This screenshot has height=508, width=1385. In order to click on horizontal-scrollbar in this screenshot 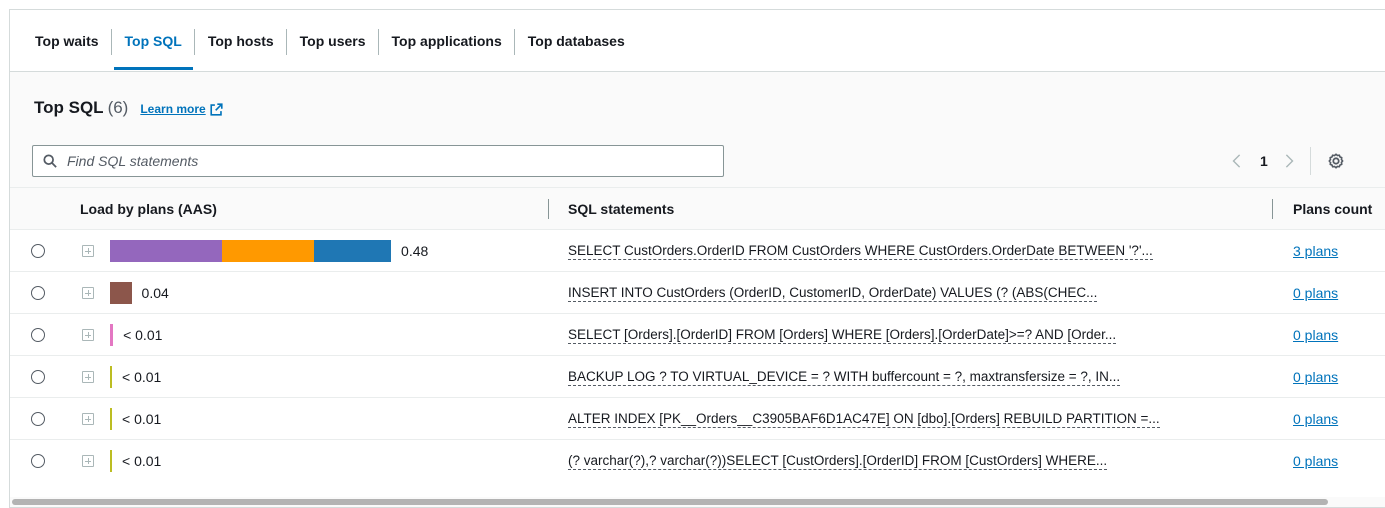, I will do `click(697, 502)`.